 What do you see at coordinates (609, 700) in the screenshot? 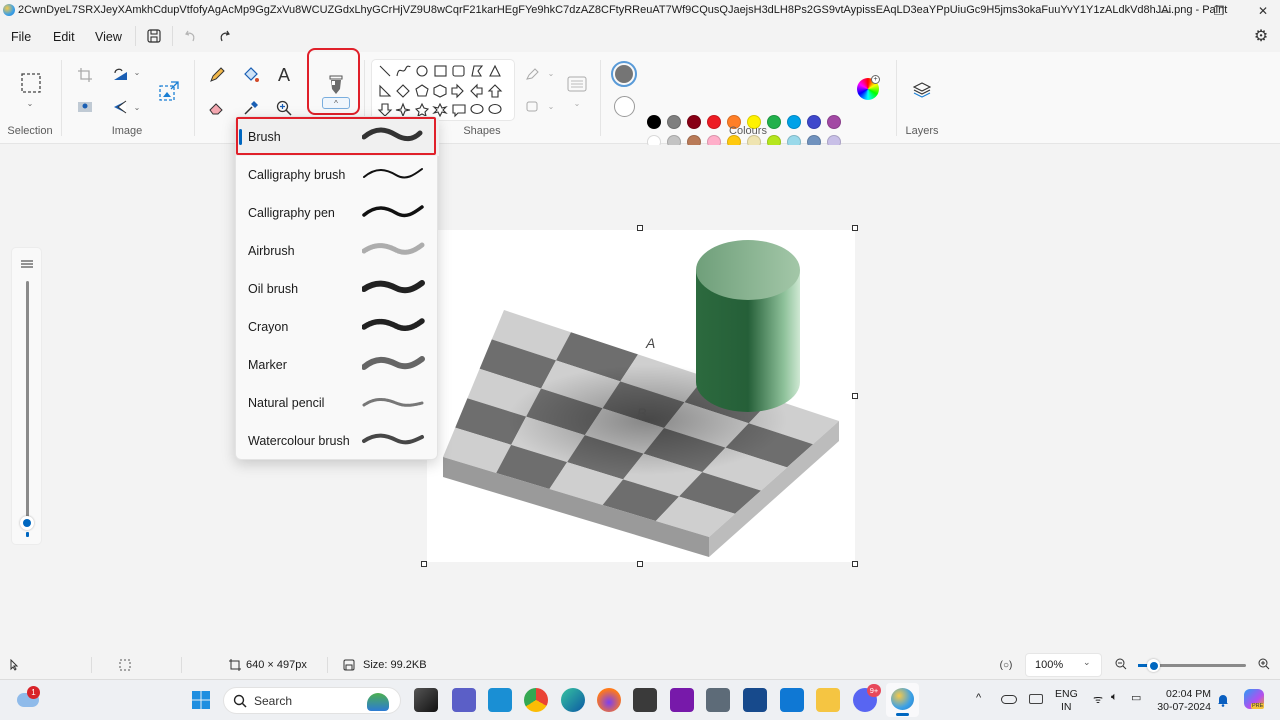
I see `firefox-icon` at bounding box center [609, 700].